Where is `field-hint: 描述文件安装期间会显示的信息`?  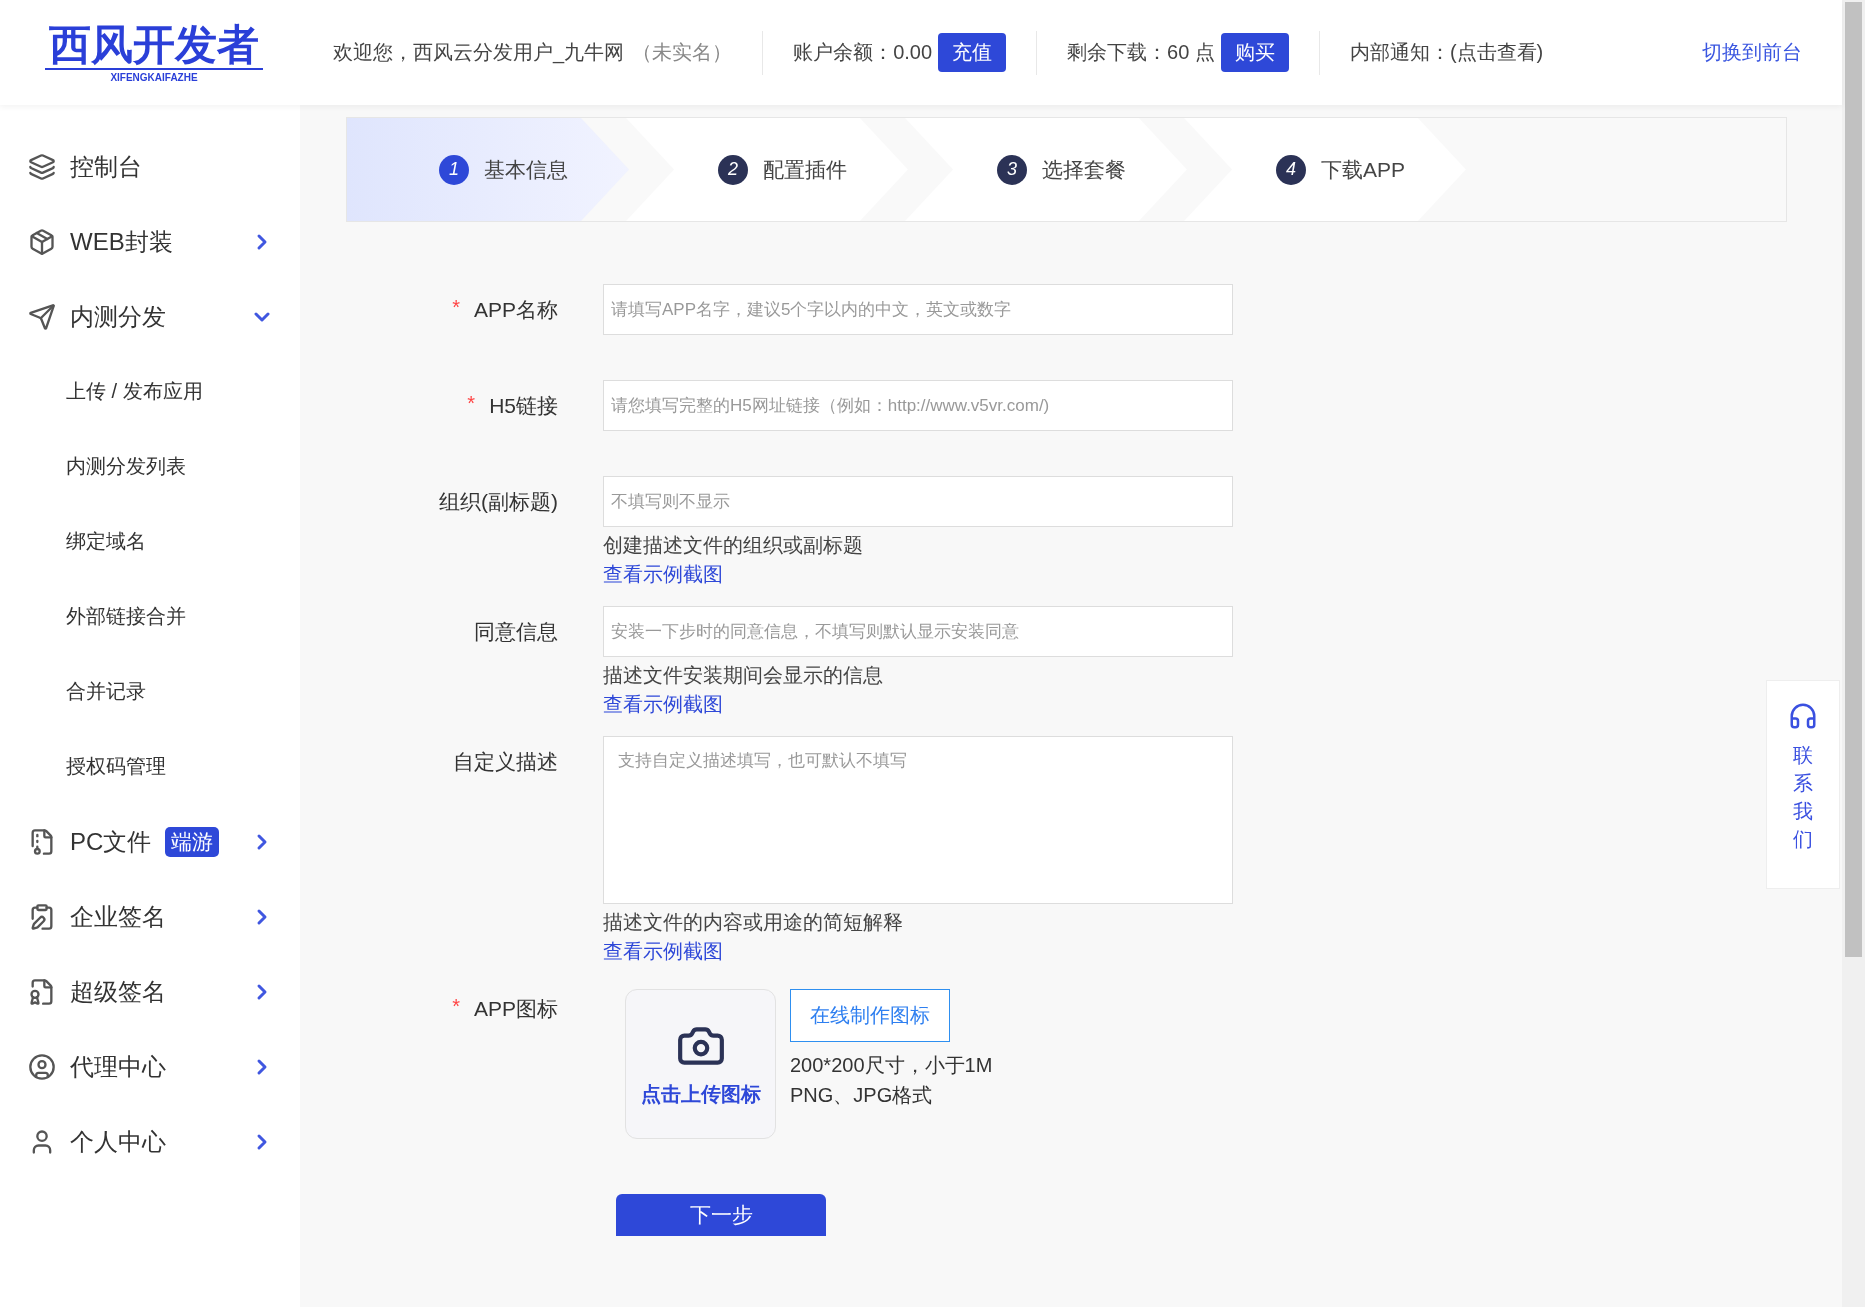 field-hint: 描述文件安装期间会显示的信息 is located at coordinates (743, 675).